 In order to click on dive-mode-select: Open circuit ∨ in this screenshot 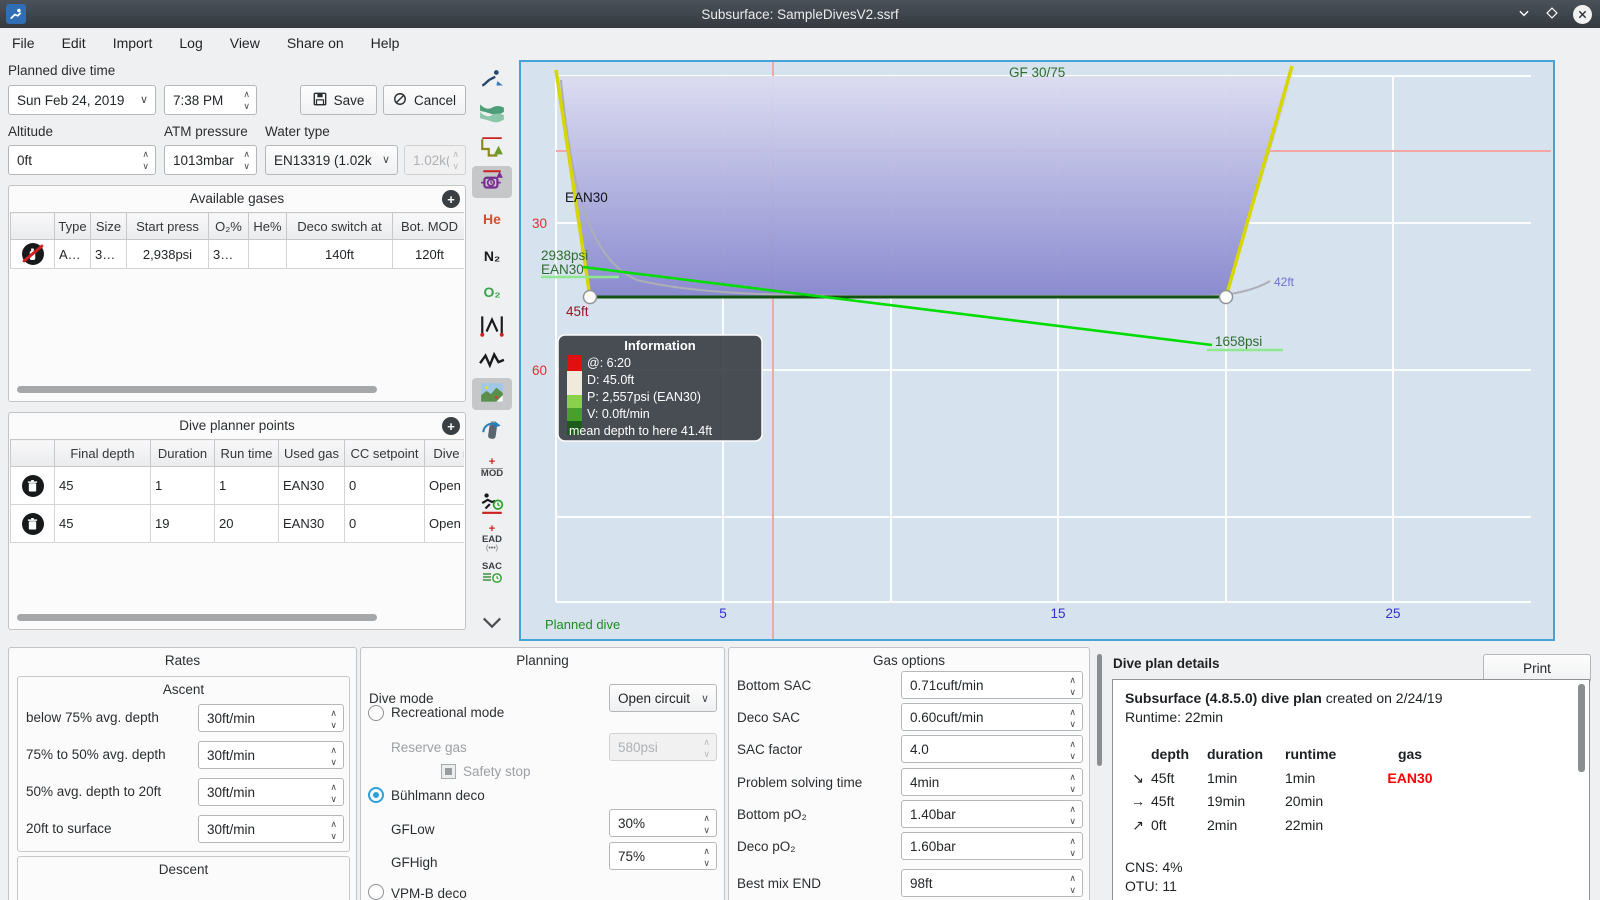, I will do `click(663, 698)`.